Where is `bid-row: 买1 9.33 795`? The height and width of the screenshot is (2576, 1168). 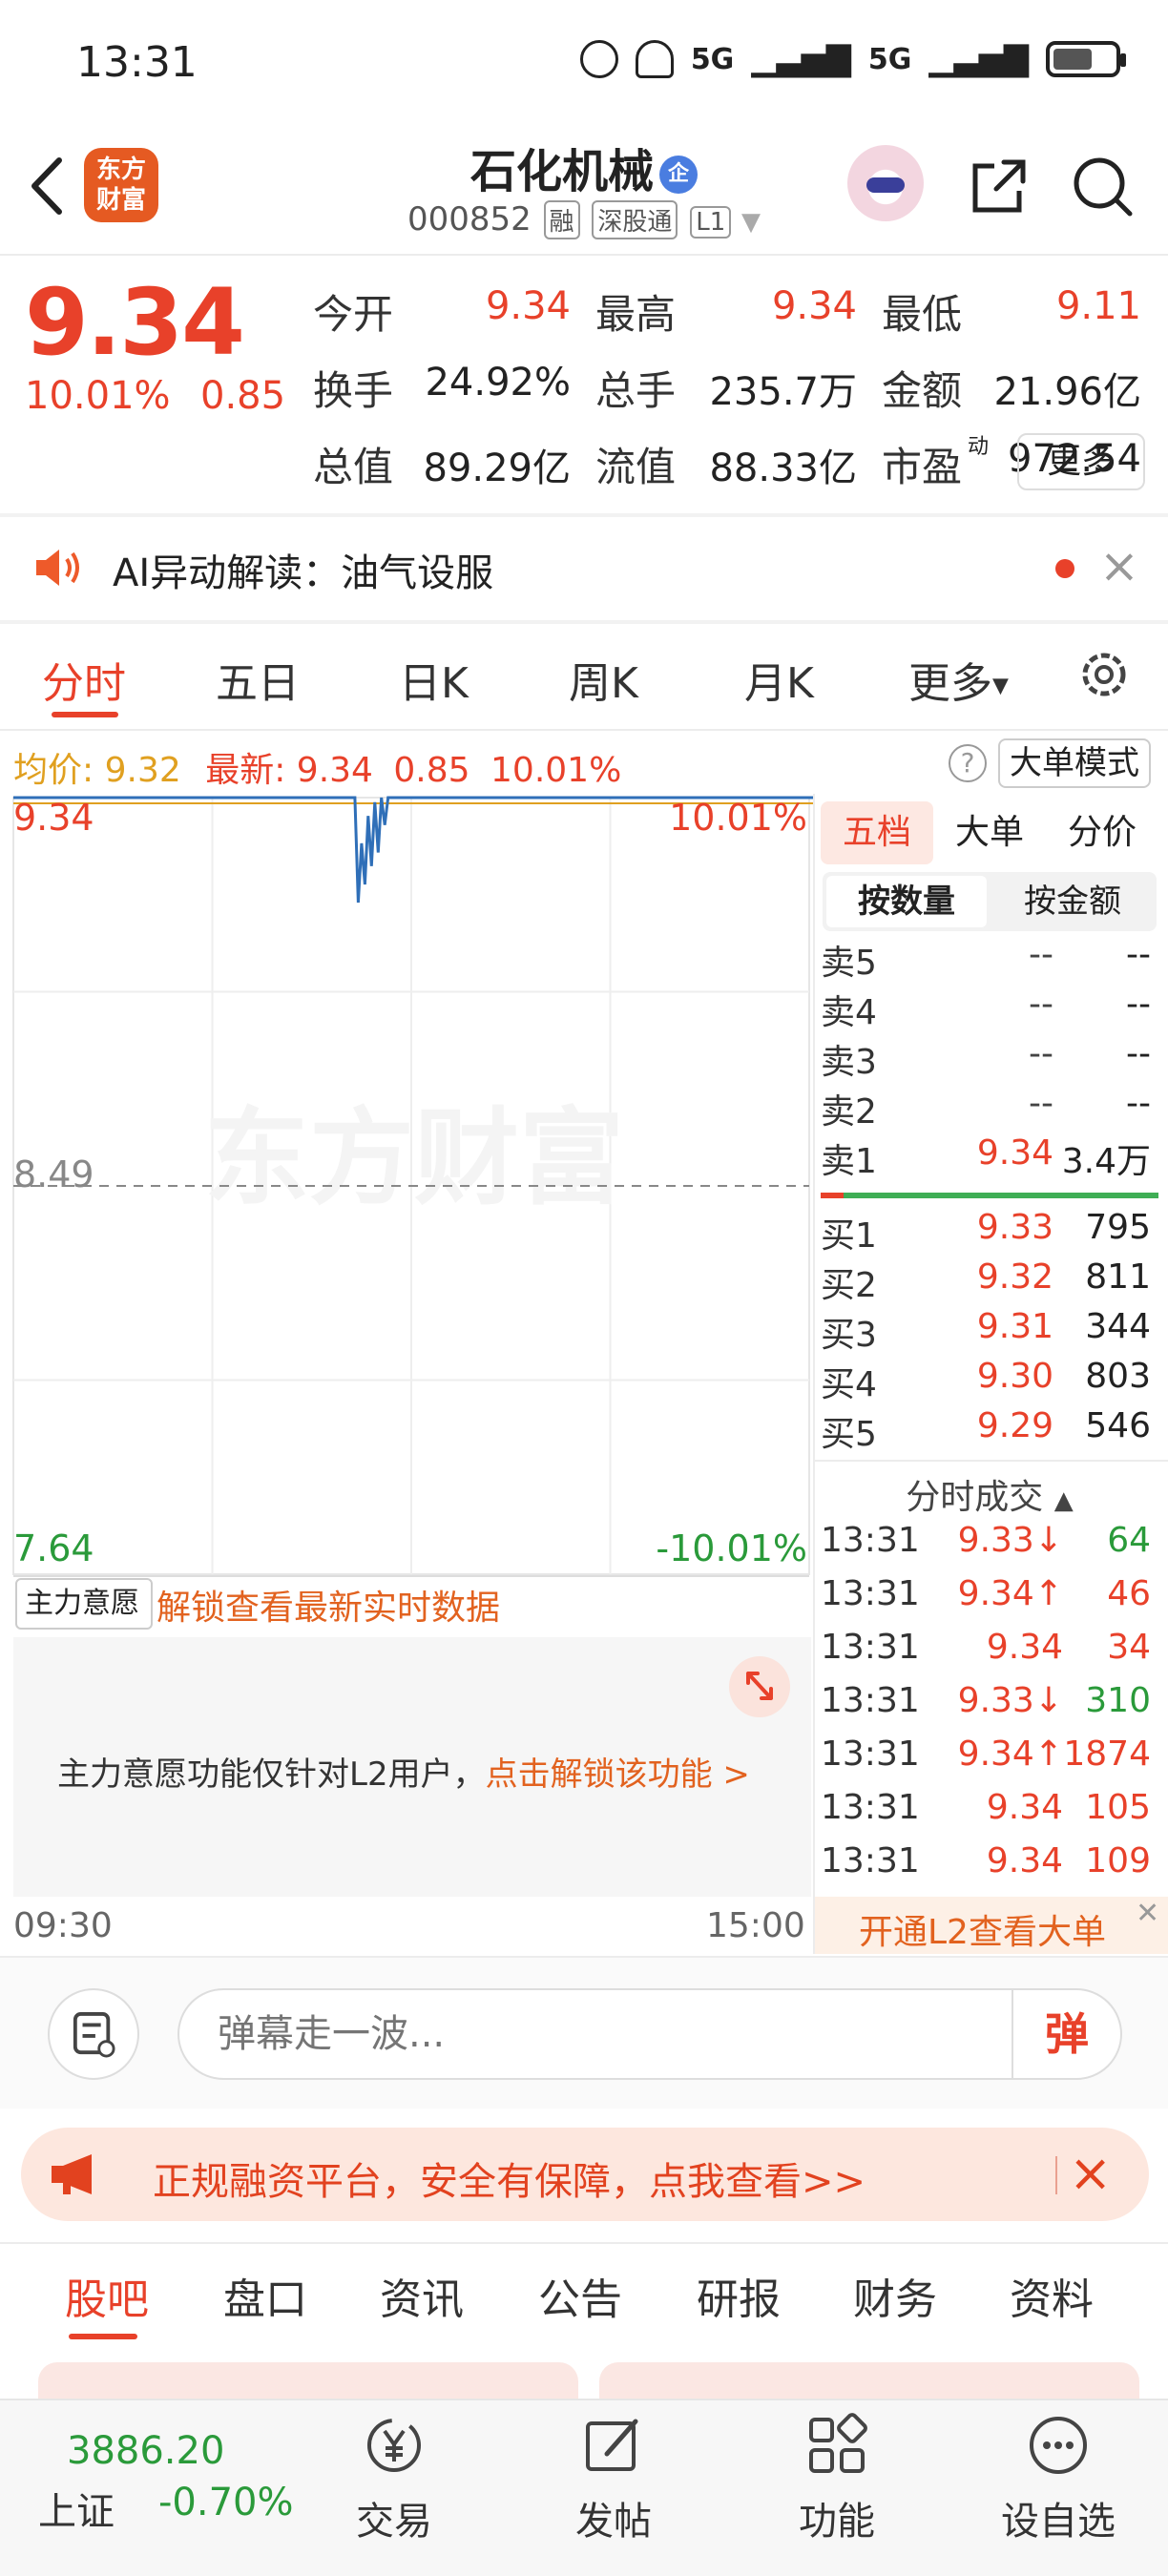 bid-row: 买1 9.33 795 is located at coordinates (989, 1232).